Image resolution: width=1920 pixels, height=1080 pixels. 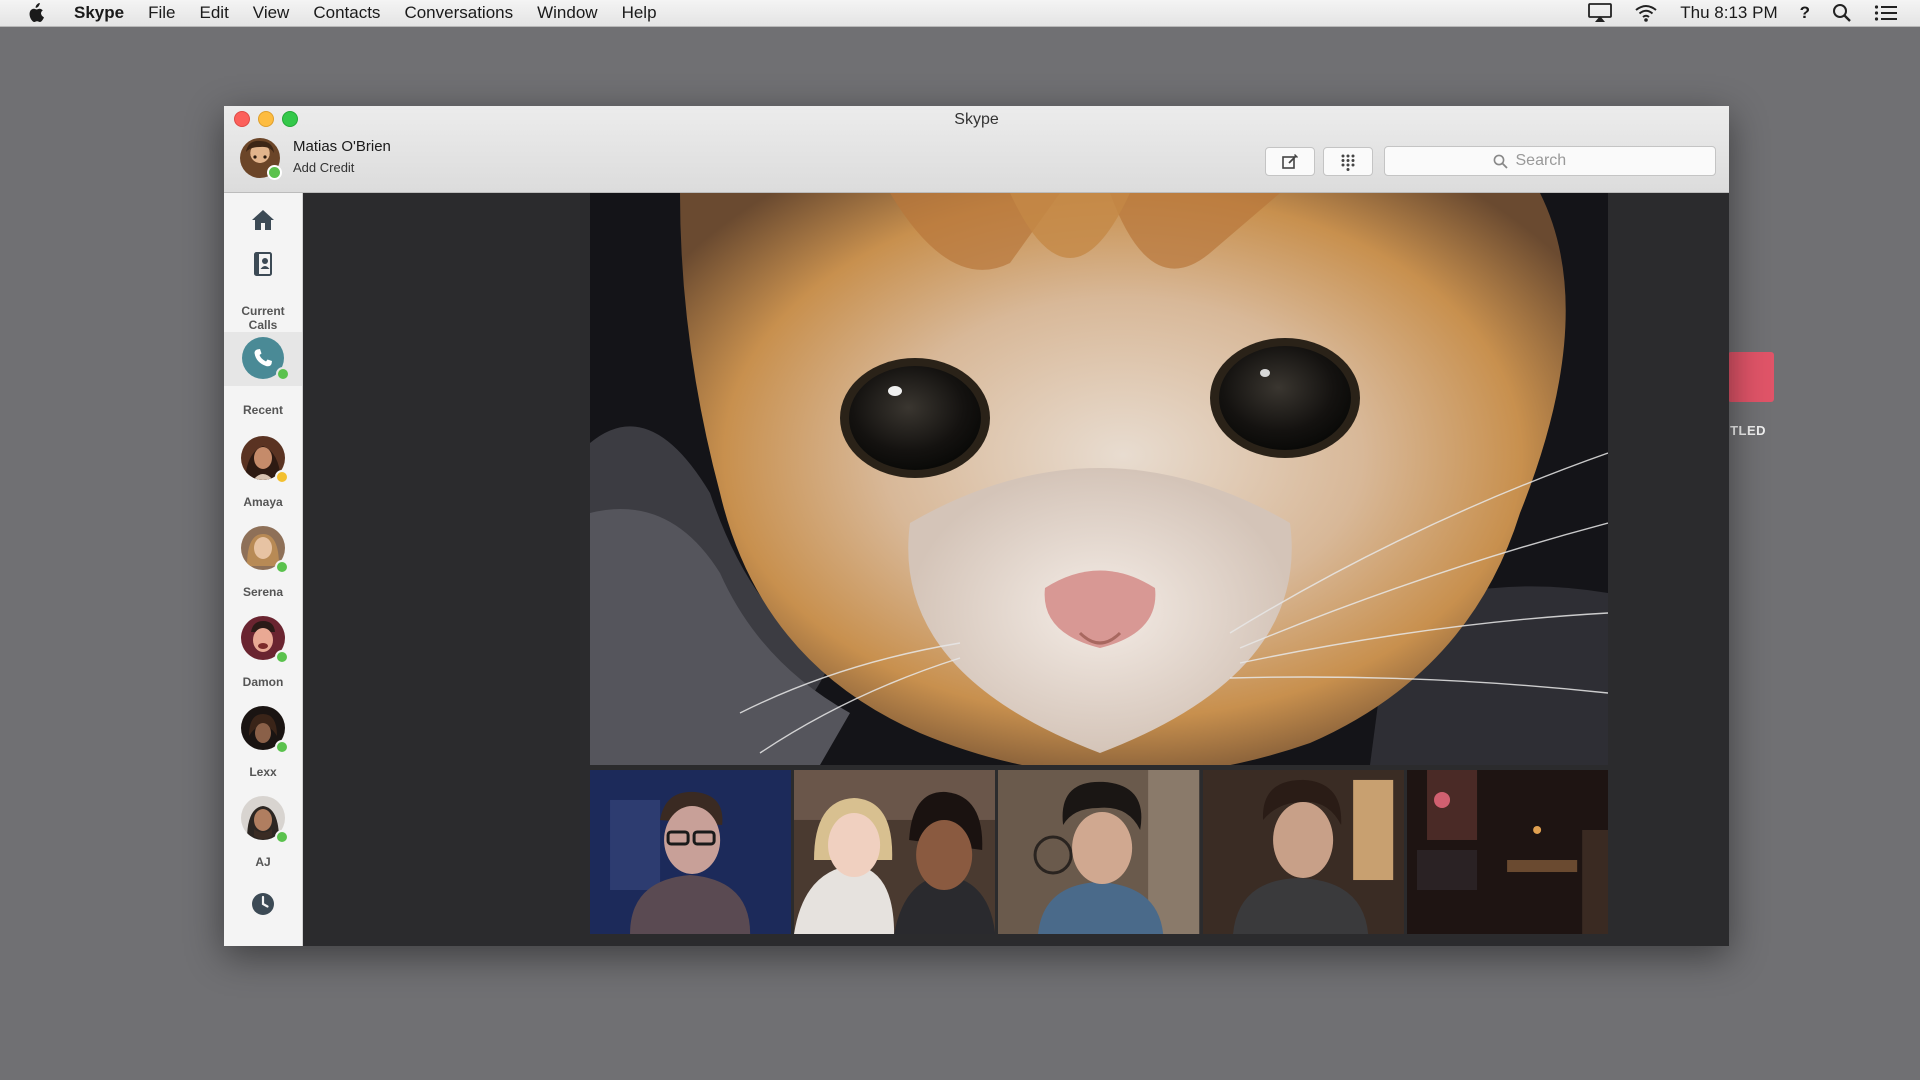 I want to click on notification-center-icon, so click(x=1886, y=13).